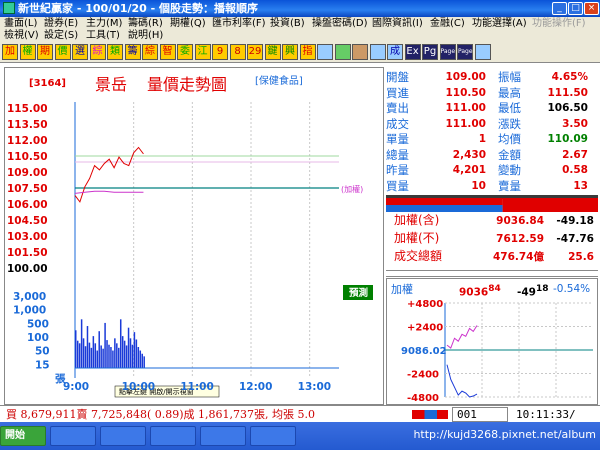 The height and width of the screenshot is (450, 600). What do you see at coordinates (402, 289) in the screenshot?
I see `mini-index-label: 加權` at bounding box center [402, 289].